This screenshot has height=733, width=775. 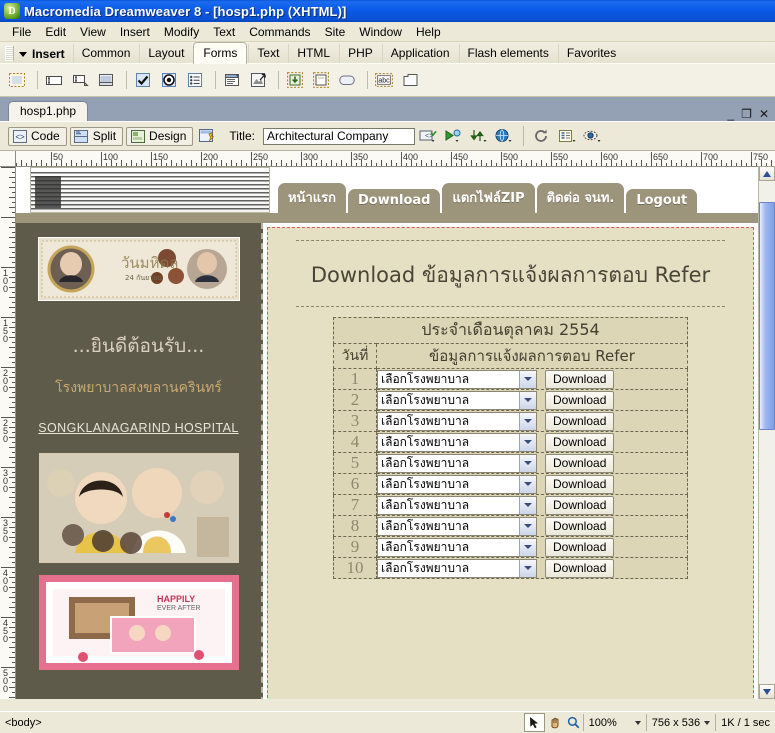 What do you see at coordinates (54, 80) in the screenshot?
I see `text-field-icon` at bounding box center [54, 80].